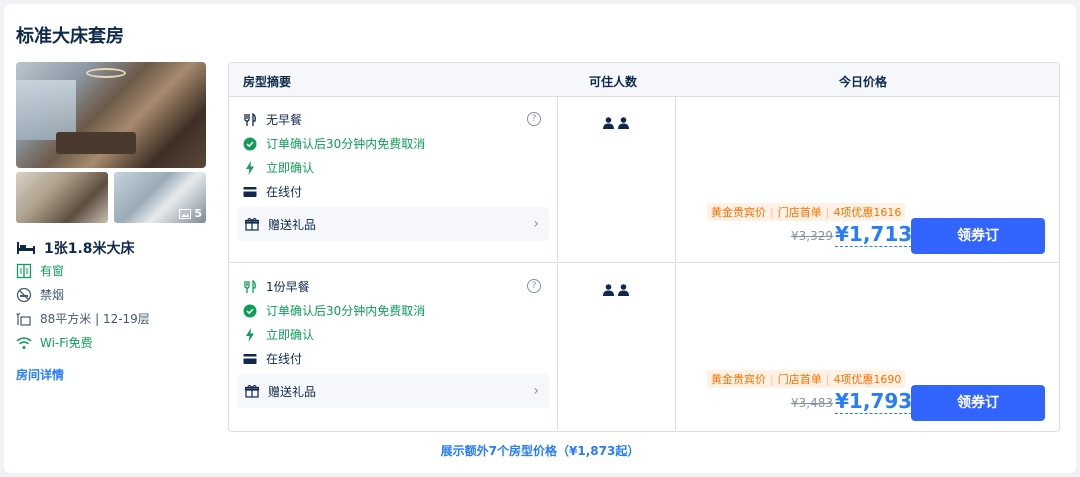 Image resolution: width=1080 pixels, height=477 pixels. Describe the element at coordinates (24, 343) in the screenshot. I see `wifi-icon` at that location.